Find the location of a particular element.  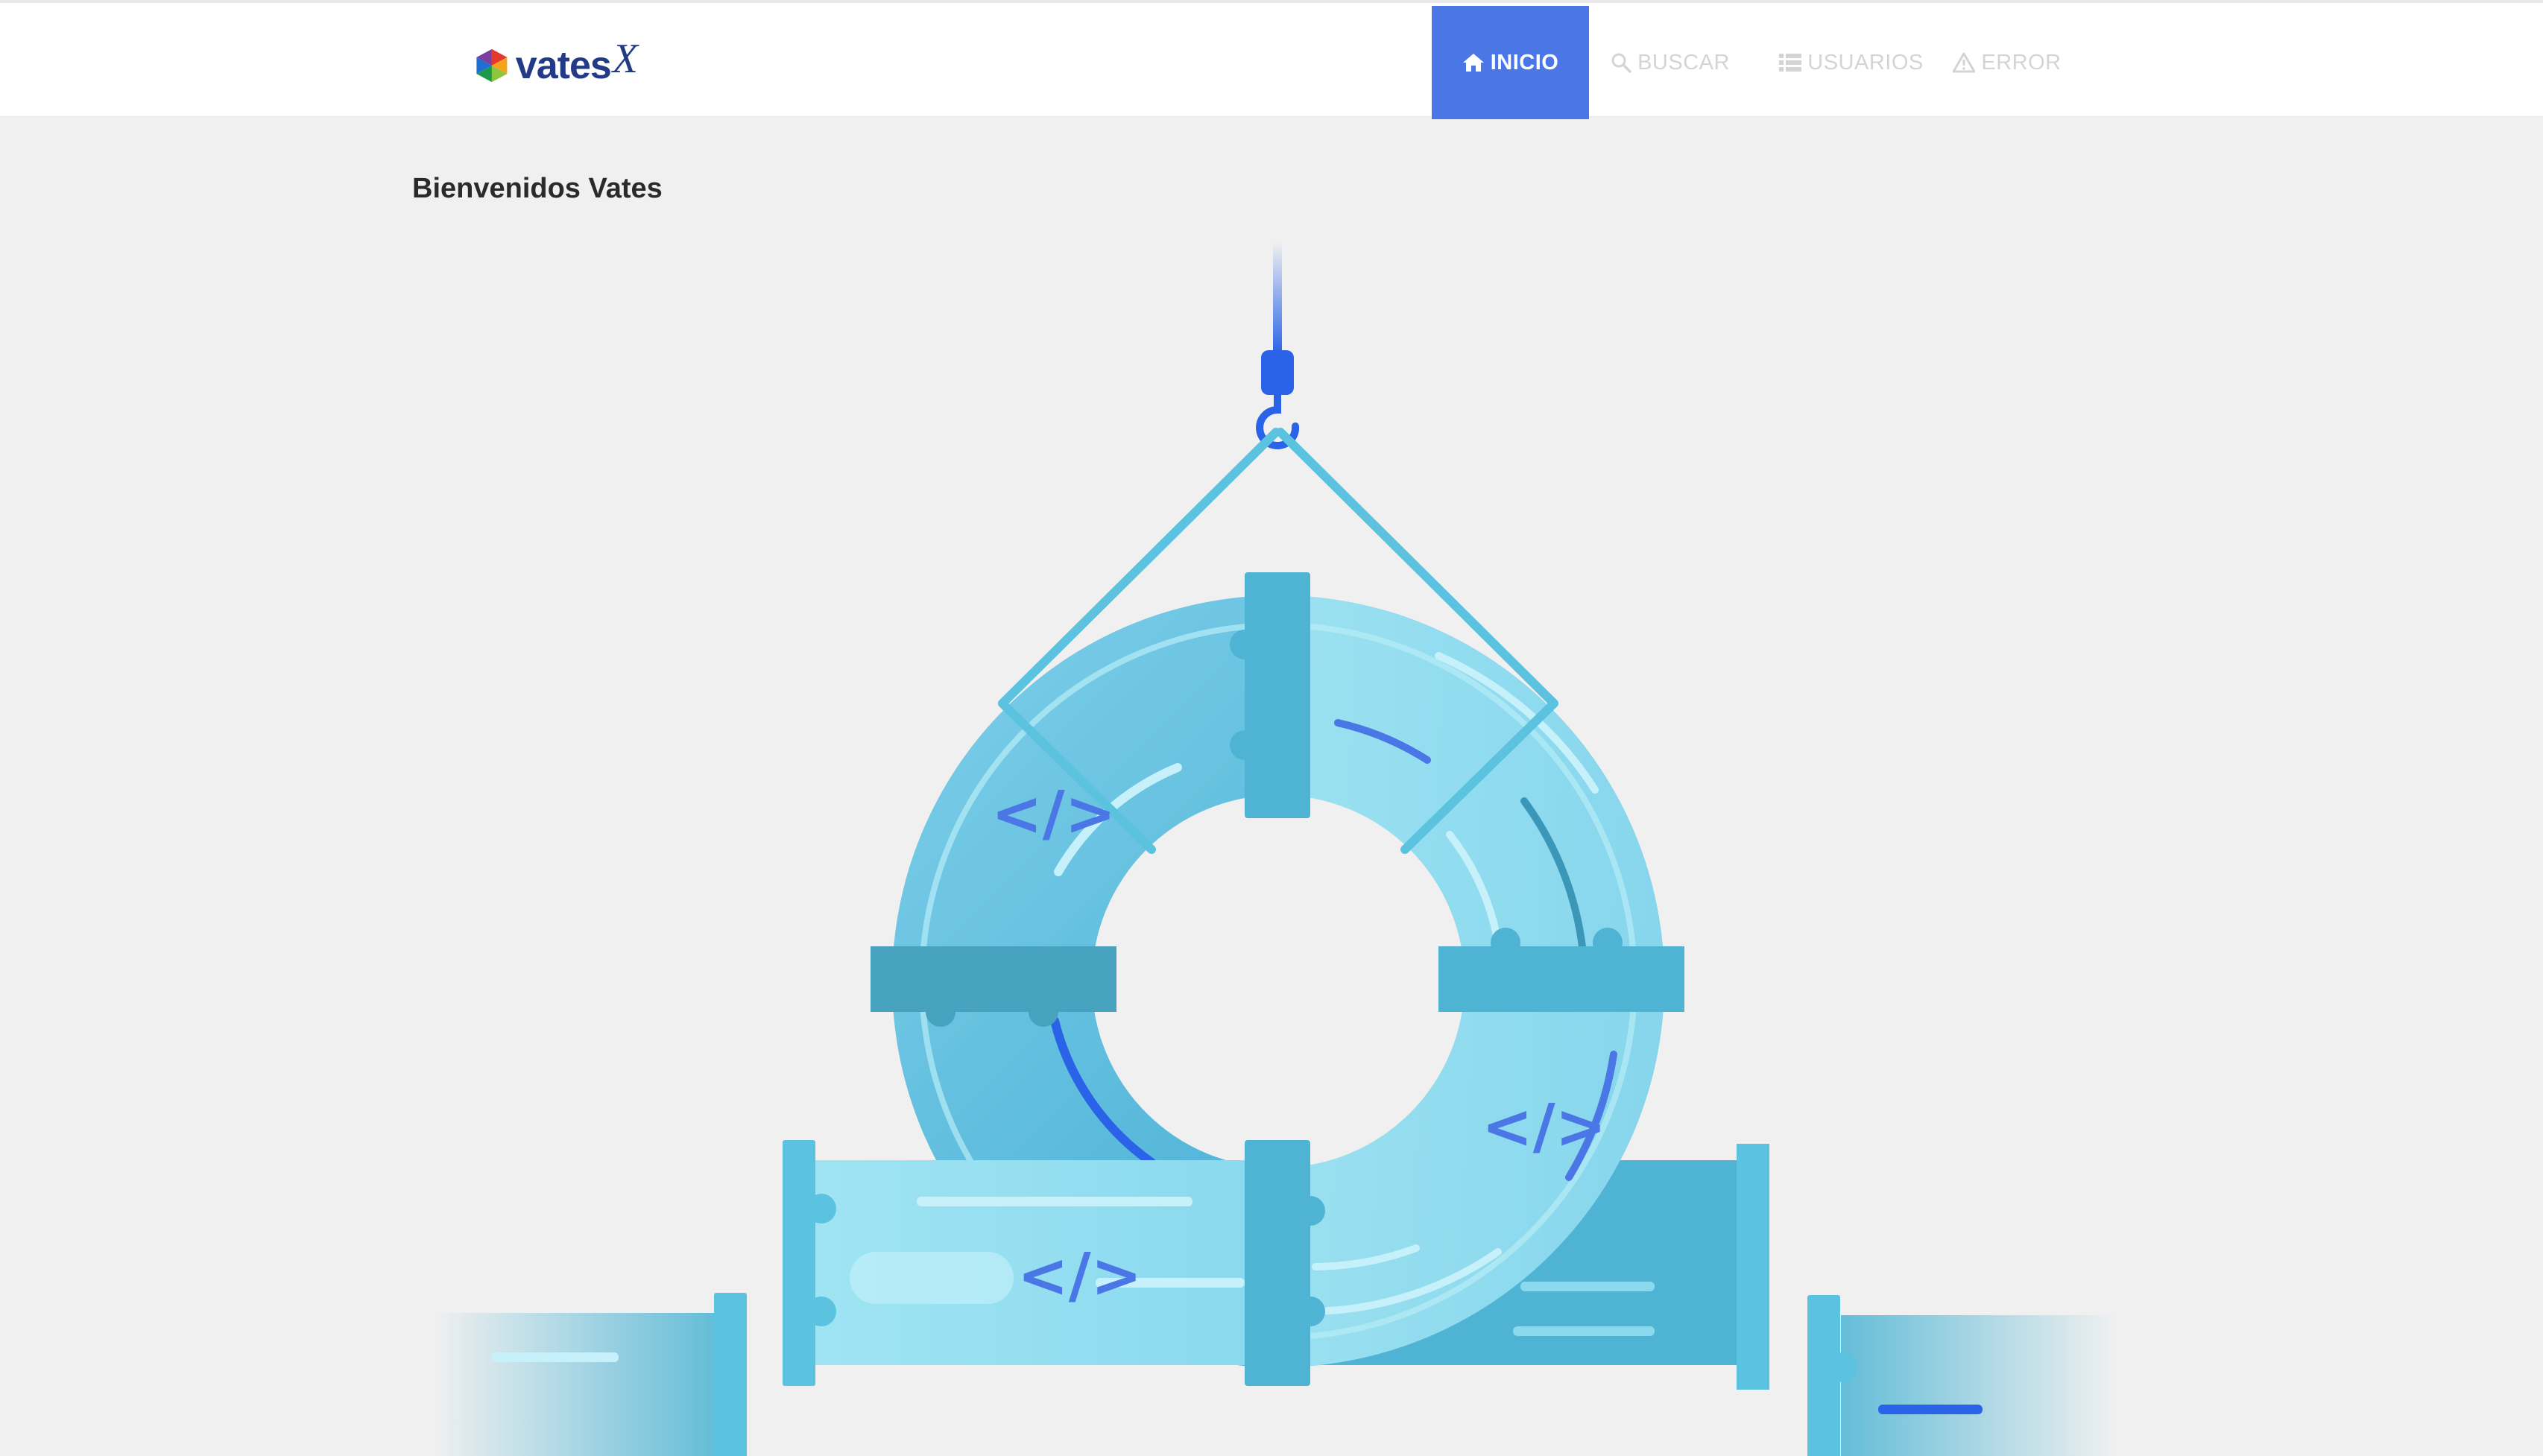

code-symbol-2: </> is located at coordinates (1544, 1127).